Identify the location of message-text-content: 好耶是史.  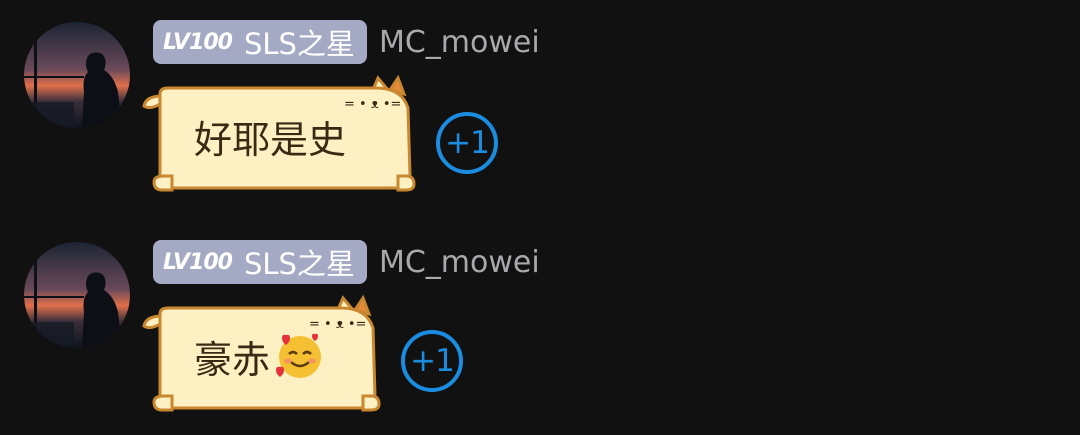
(270, 139).